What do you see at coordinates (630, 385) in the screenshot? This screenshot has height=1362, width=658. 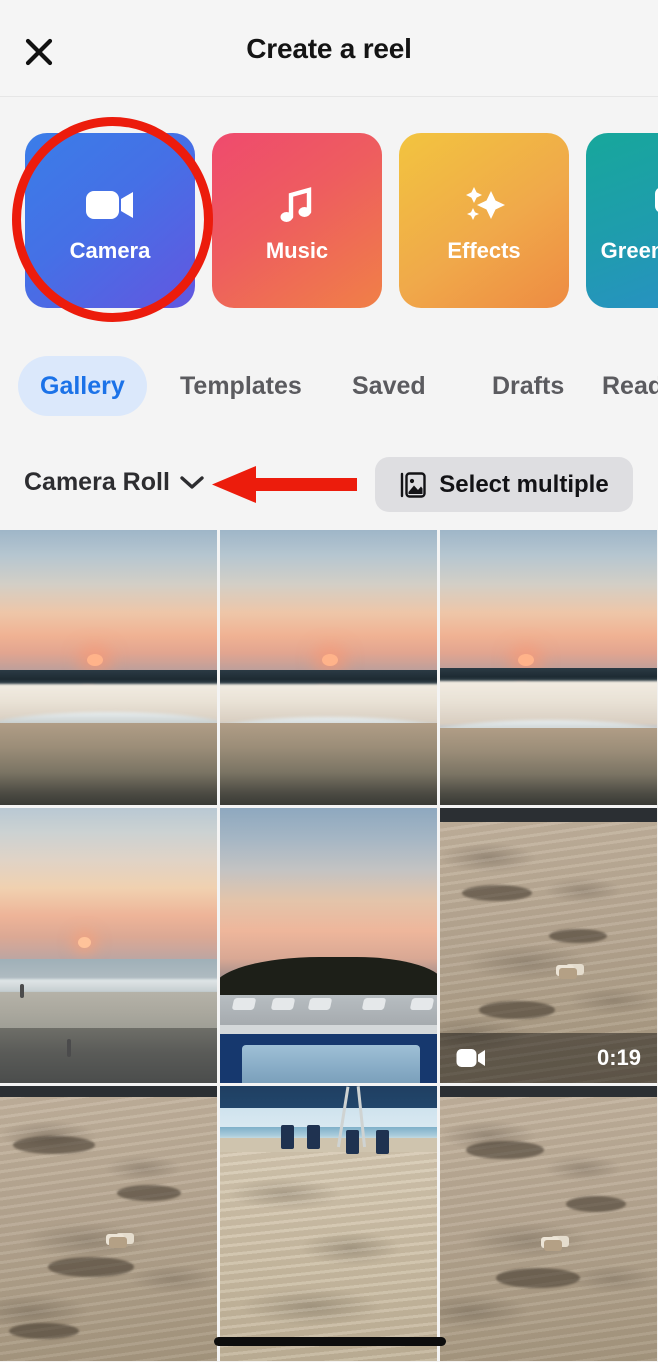 I see `tab-label: Ready` at bounding box center [630, 385].